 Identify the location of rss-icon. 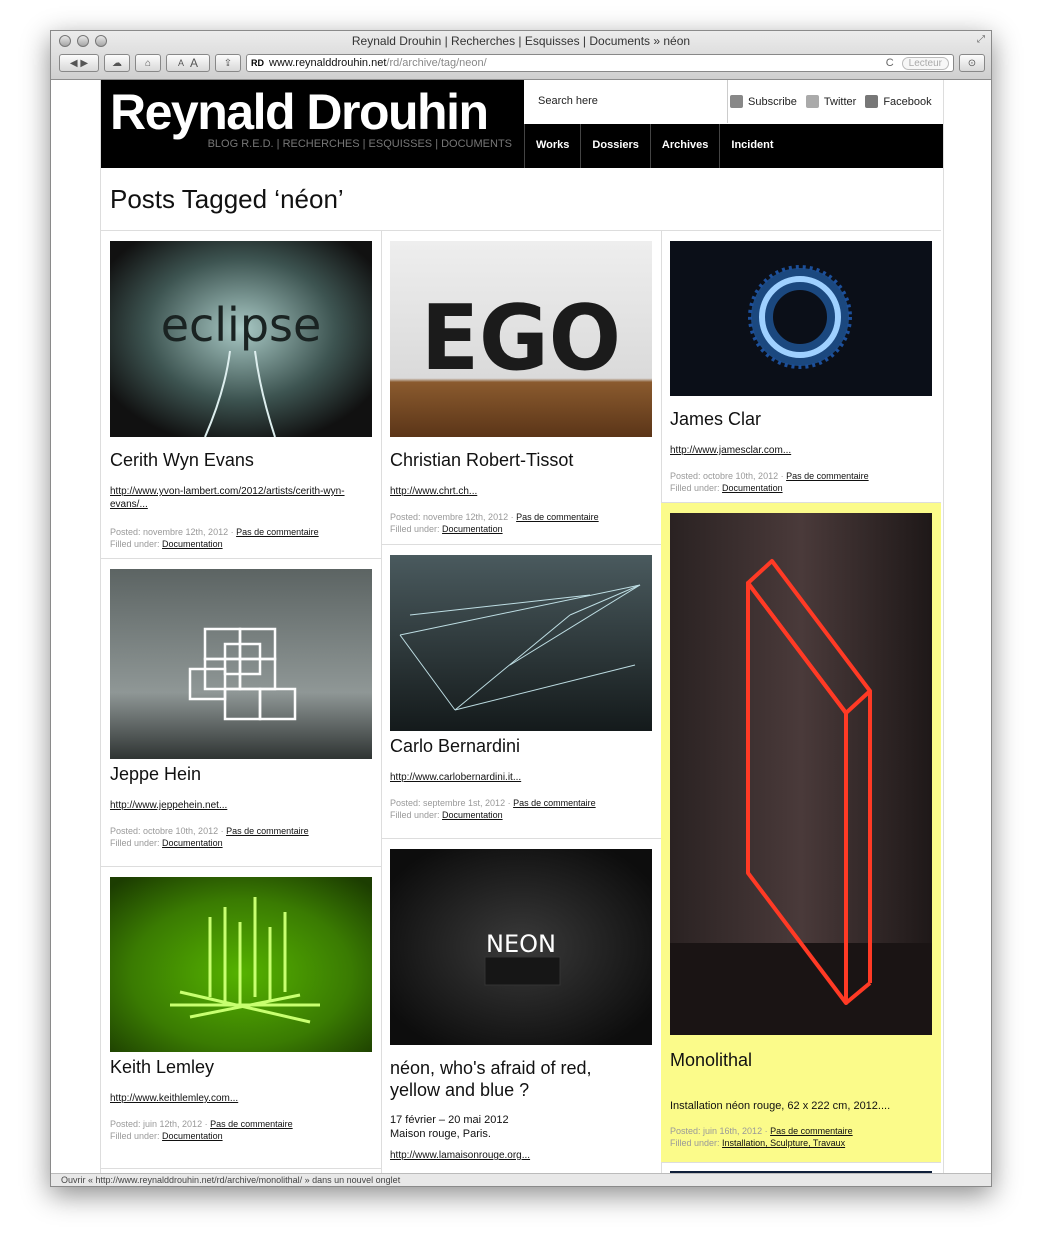
(736, 101).